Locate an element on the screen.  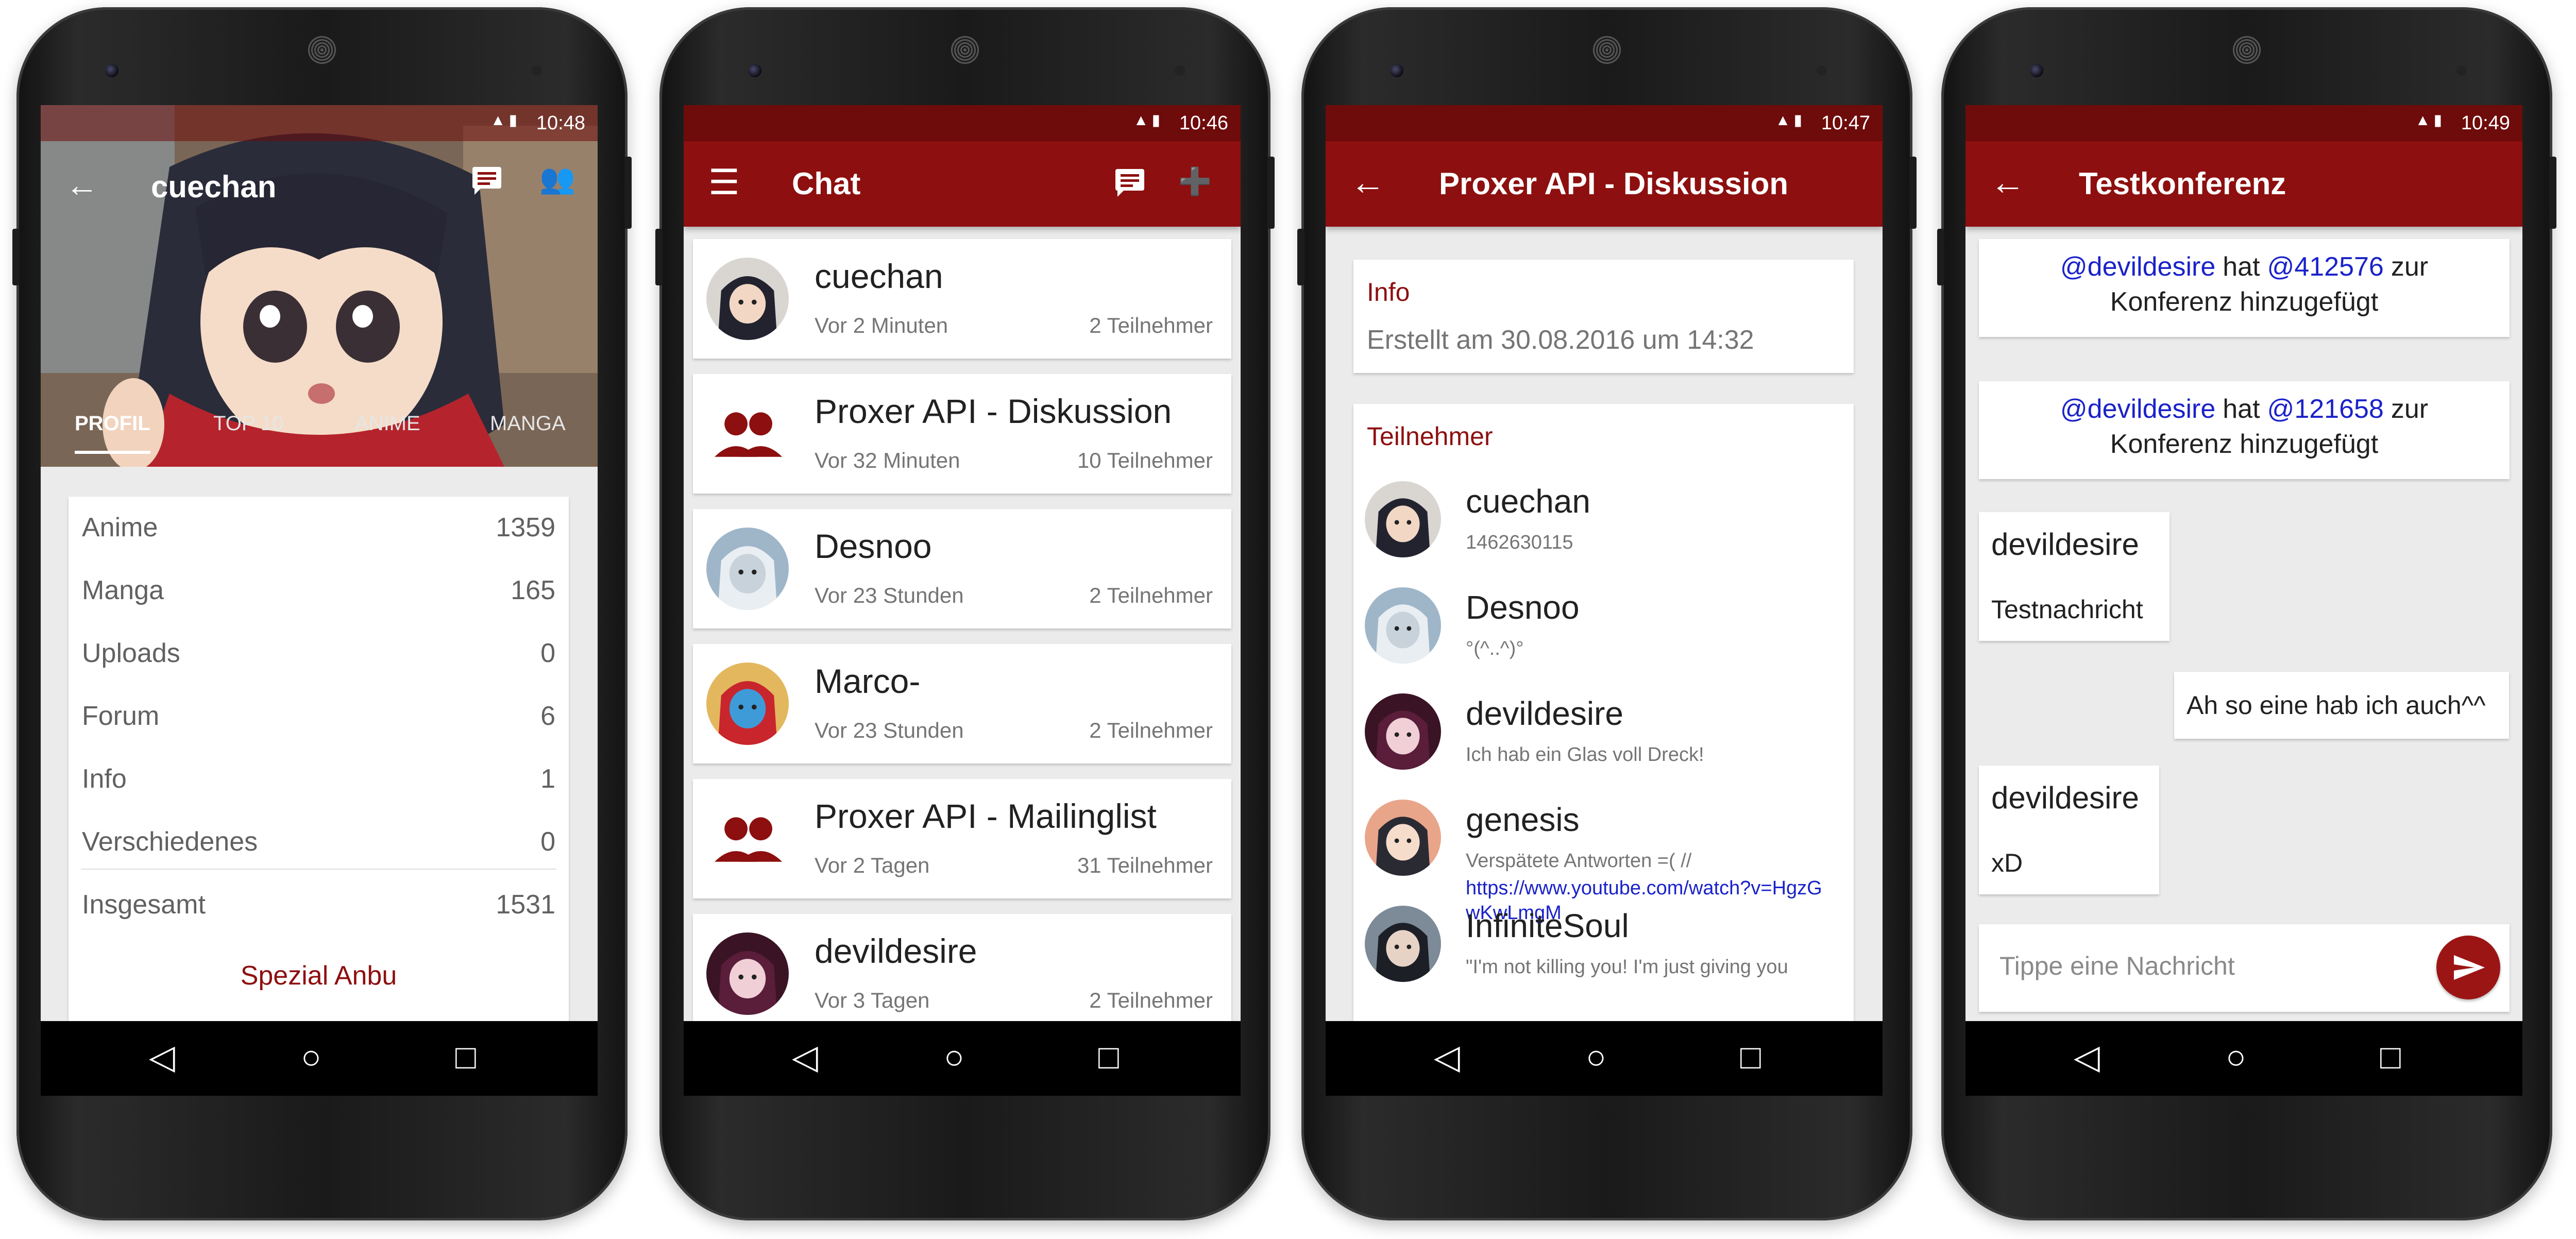
stat-label: Anime is located at coordinates (120, 527).